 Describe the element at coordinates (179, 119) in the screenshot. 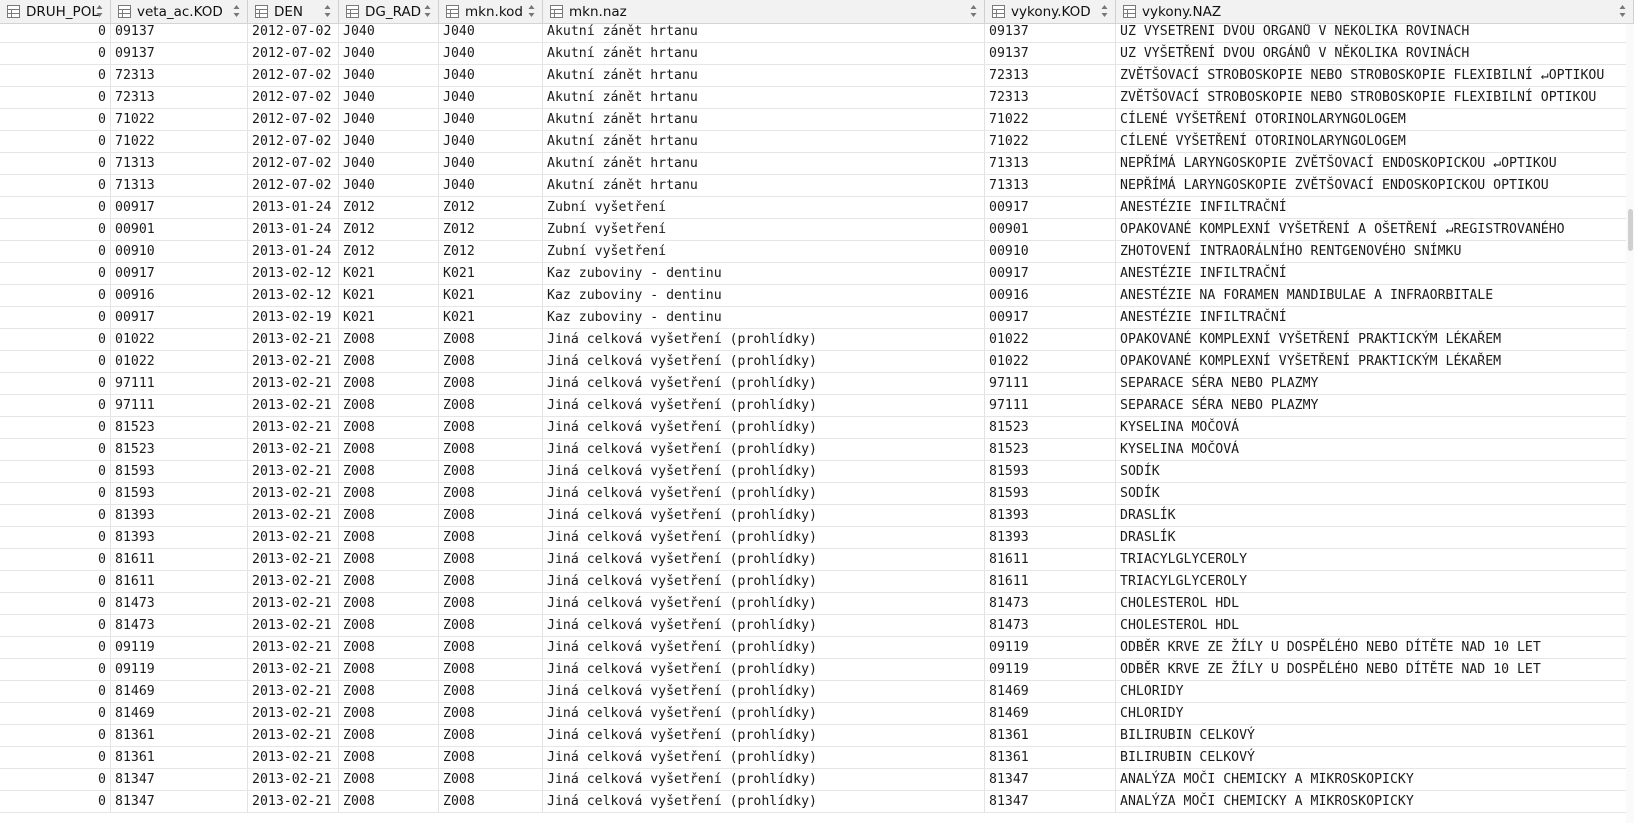

I see `cell-veta-ac-kod: 71022` at that location.